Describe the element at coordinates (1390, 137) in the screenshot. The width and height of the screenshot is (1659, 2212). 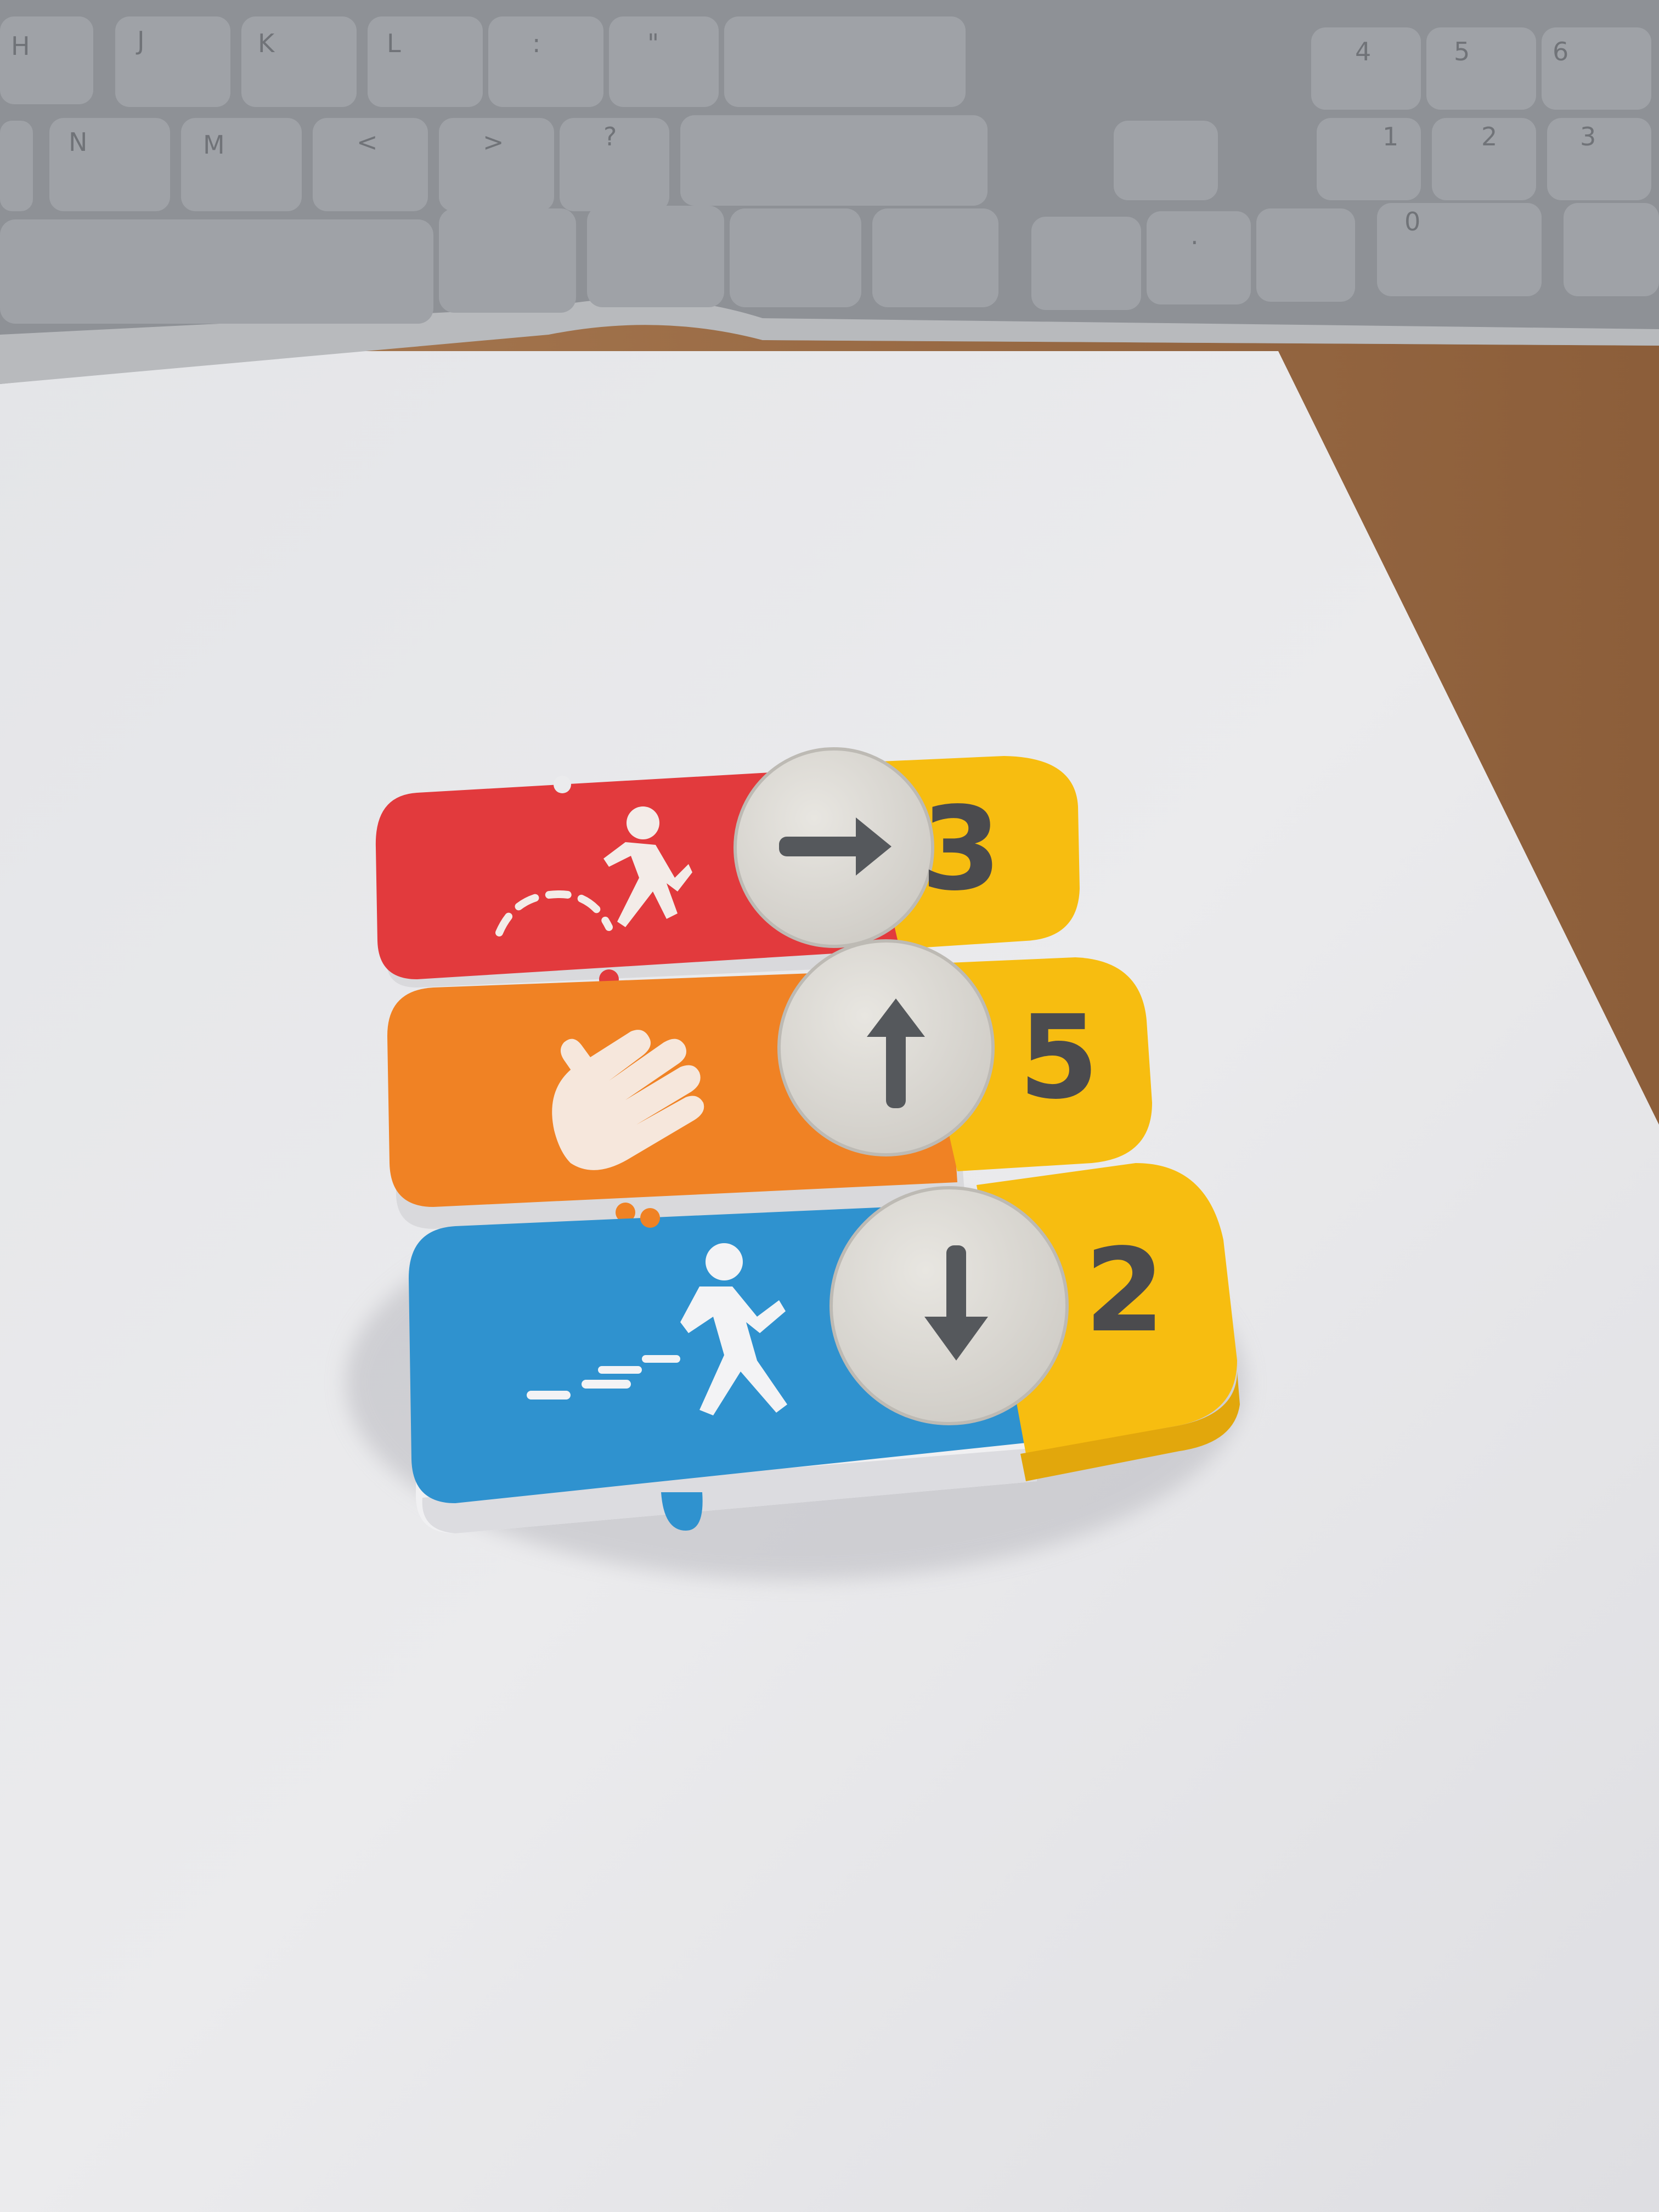
I see `key-label: 1` at that location.